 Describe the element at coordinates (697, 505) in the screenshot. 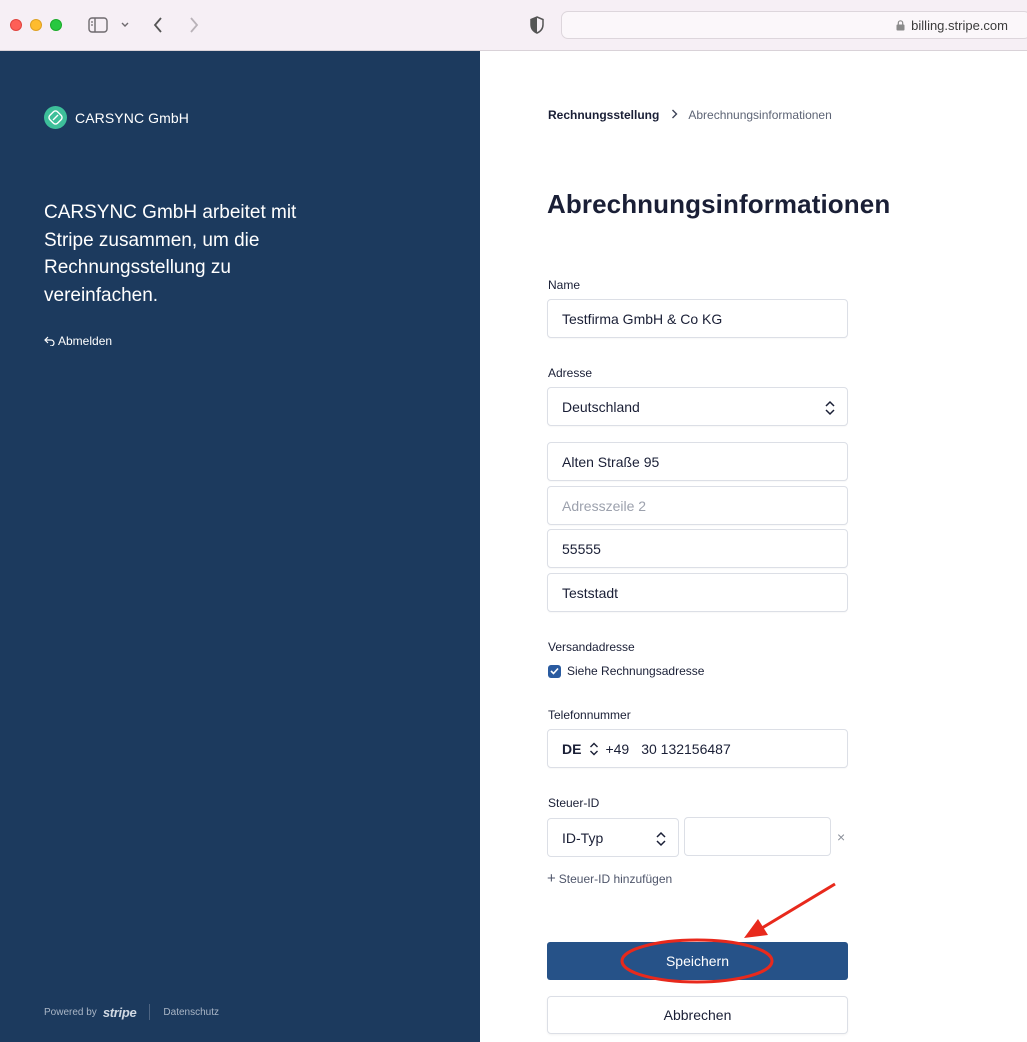

I see `address-line2-input: Adresszeile 2` at that location.